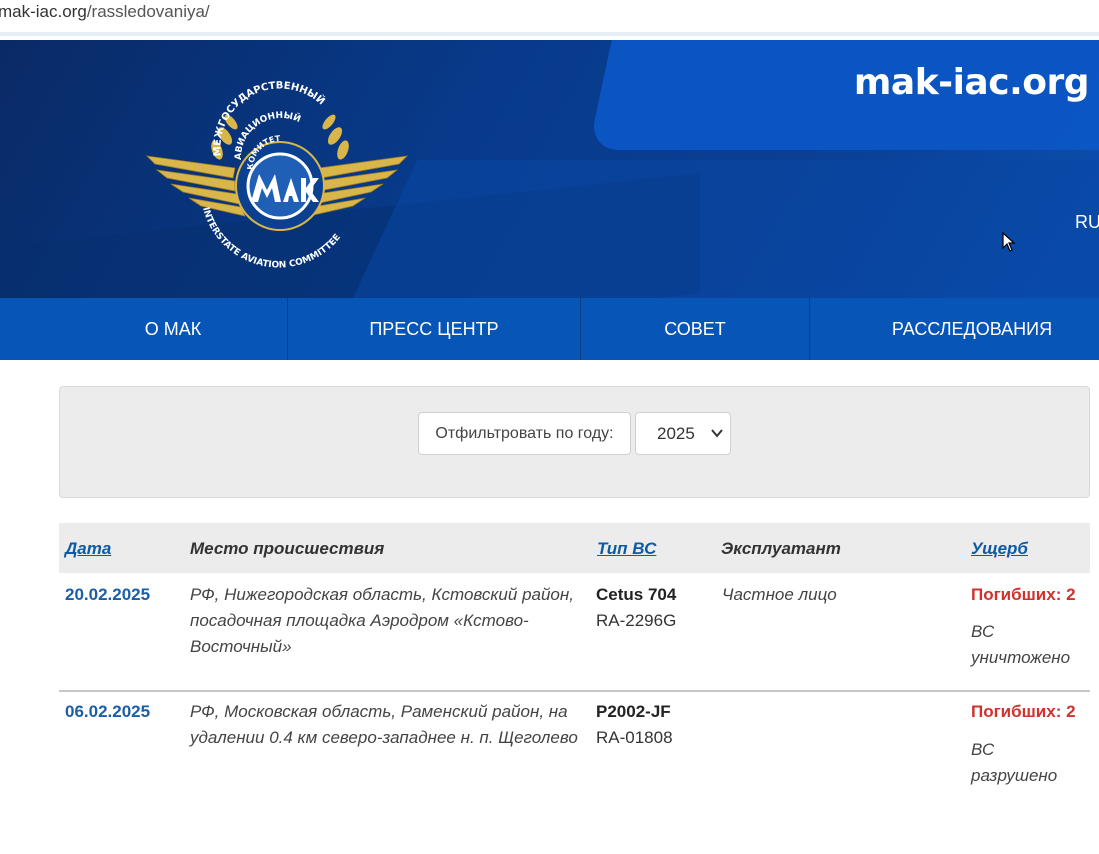 The height and width of the screenshot is (854, 1099). I want to click on row-date: 06.02.2025, so click(107, 712).